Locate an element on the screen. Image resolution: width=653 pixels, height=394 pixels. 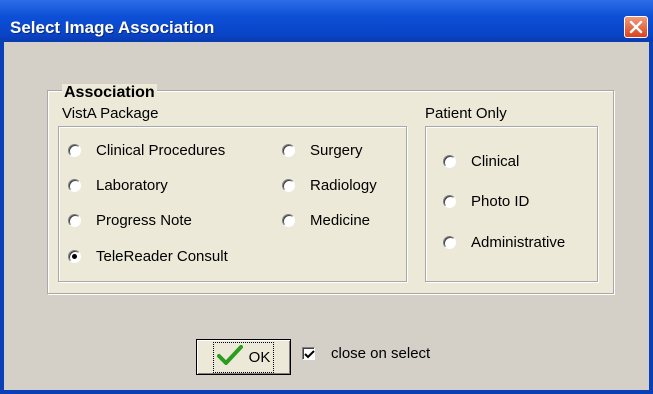
ok-focus-rect: OK is located at coordinates (243, 357).